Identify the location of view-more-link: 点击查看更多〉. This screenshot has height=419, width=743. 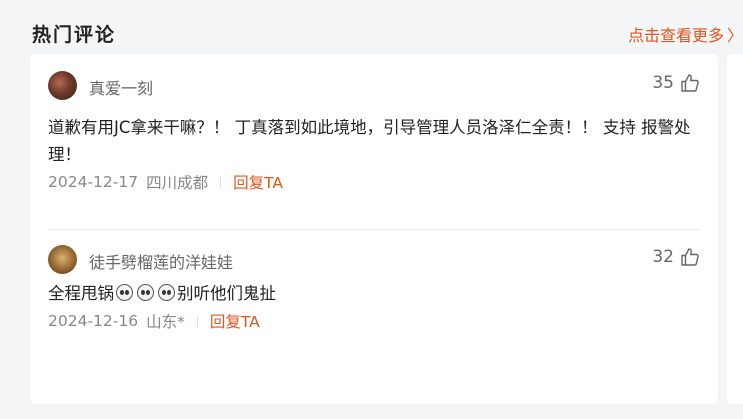
(685, 34).